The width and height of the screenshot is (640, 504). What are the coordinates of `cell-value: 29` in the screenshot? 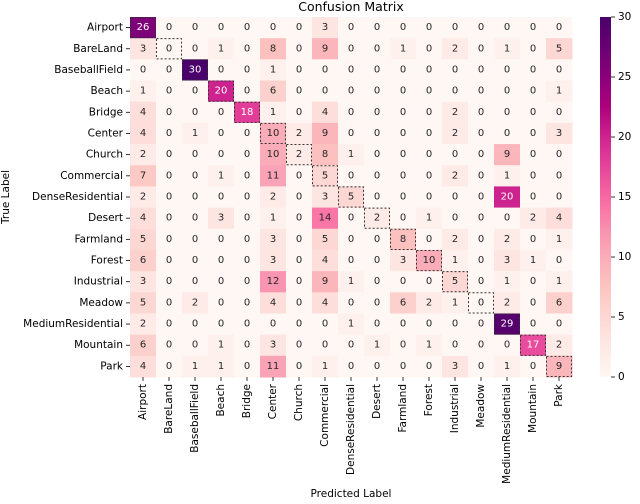 It's located at (507, 324).